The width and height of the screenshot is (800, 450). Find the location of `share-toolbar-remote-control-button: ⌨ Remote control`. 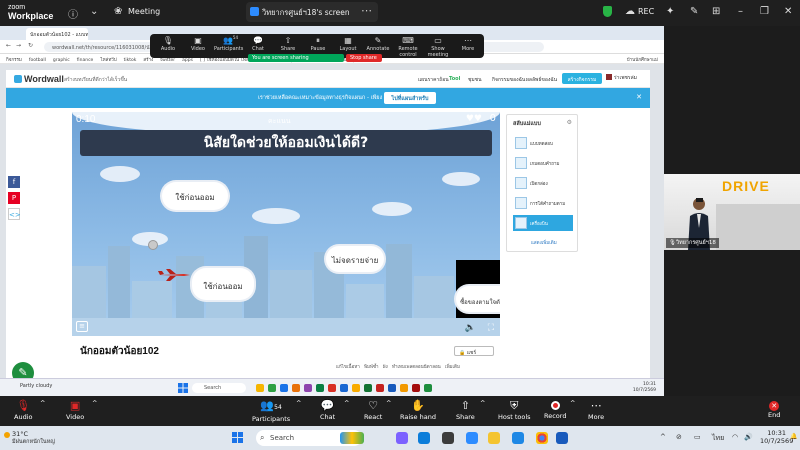

share-toolbar-remote-control-button: ⌨ Remote control is located at coordinates (408, 47).